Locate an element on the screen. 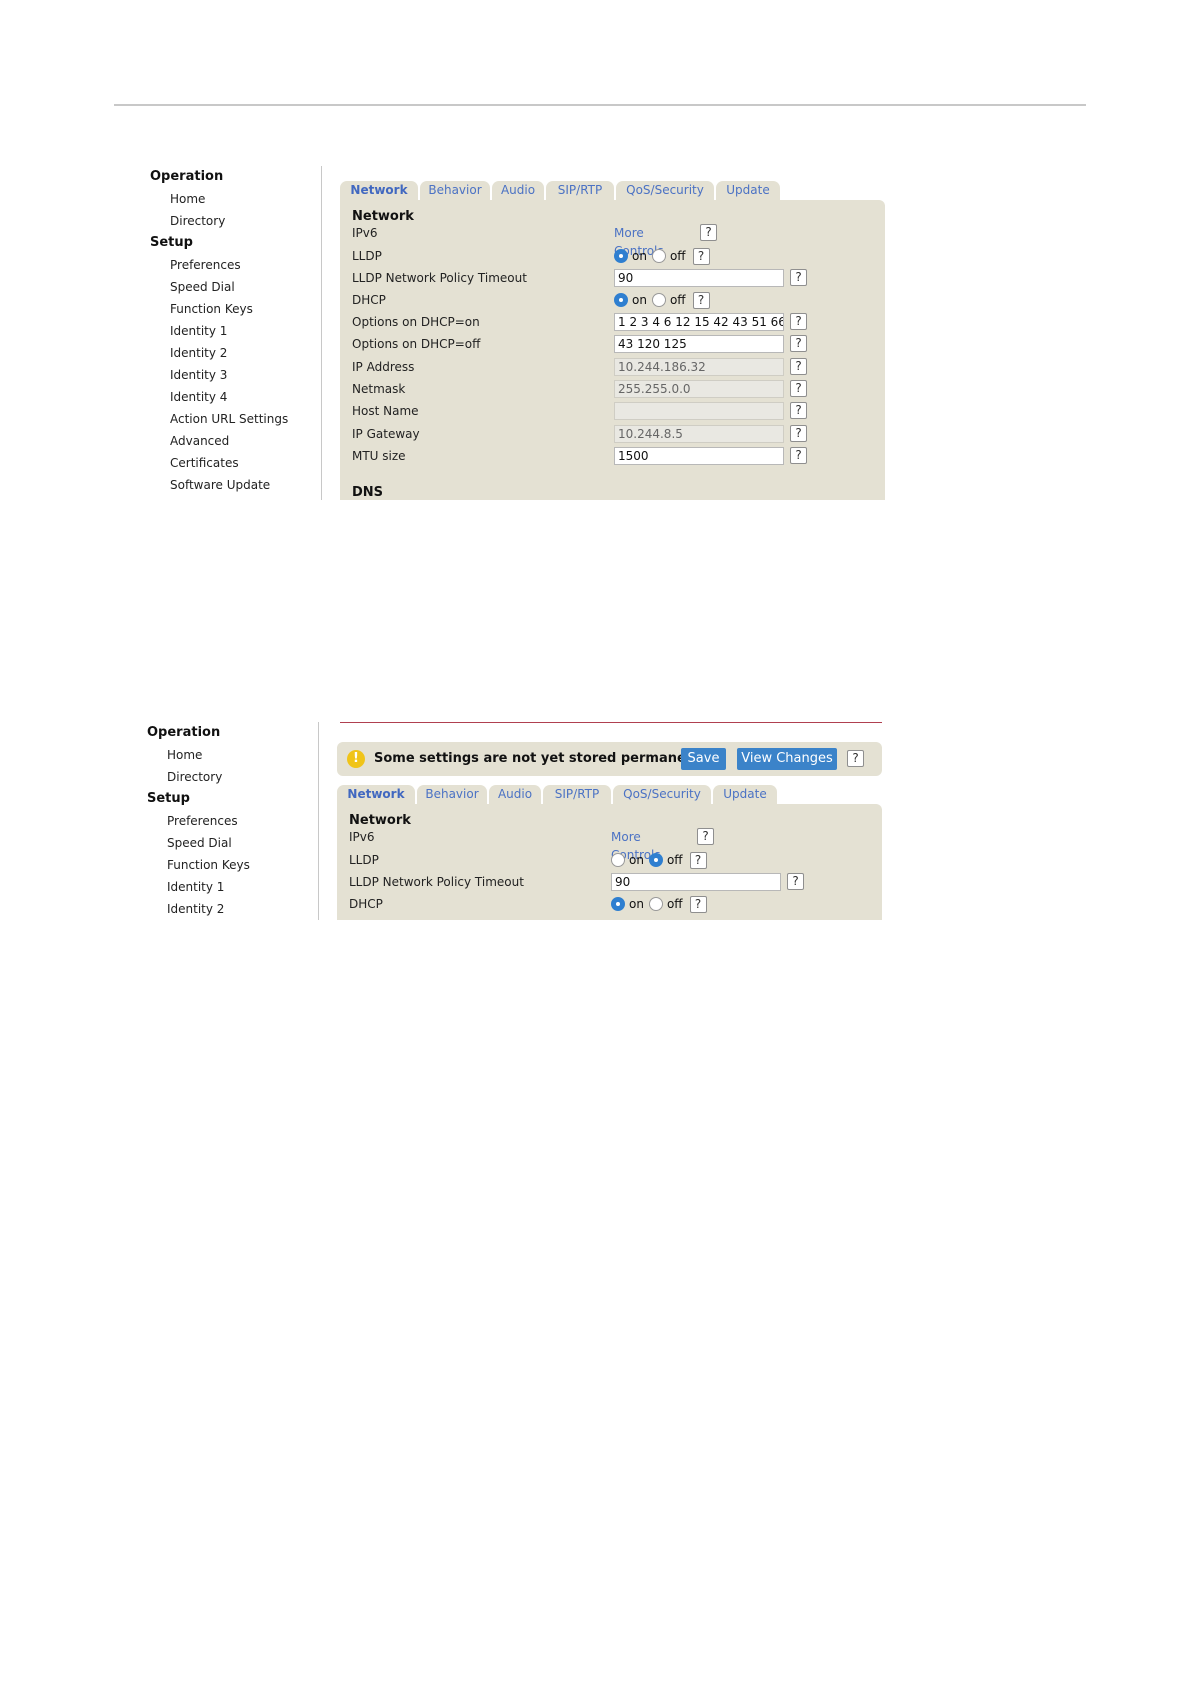 The width and height of the screenshot is (1191, 1684). ip-gateway-field: 10.244.8.5 is located at coordinates (699, 434).